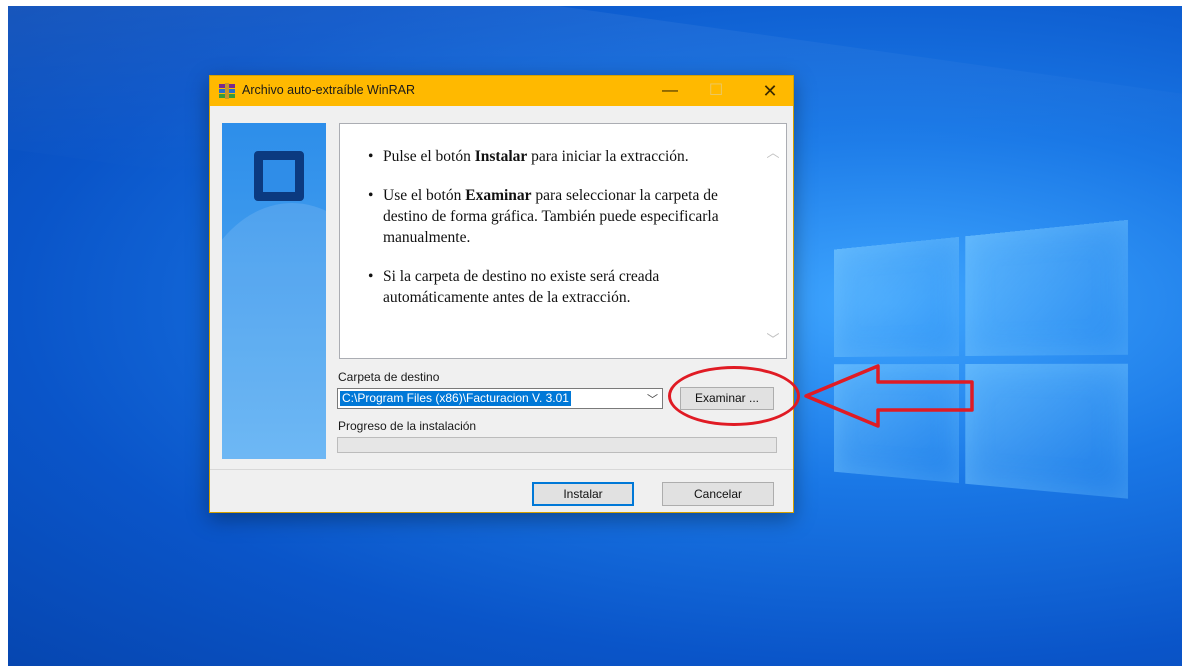  I want to click on winrar-app-icon, so click(227, 91).